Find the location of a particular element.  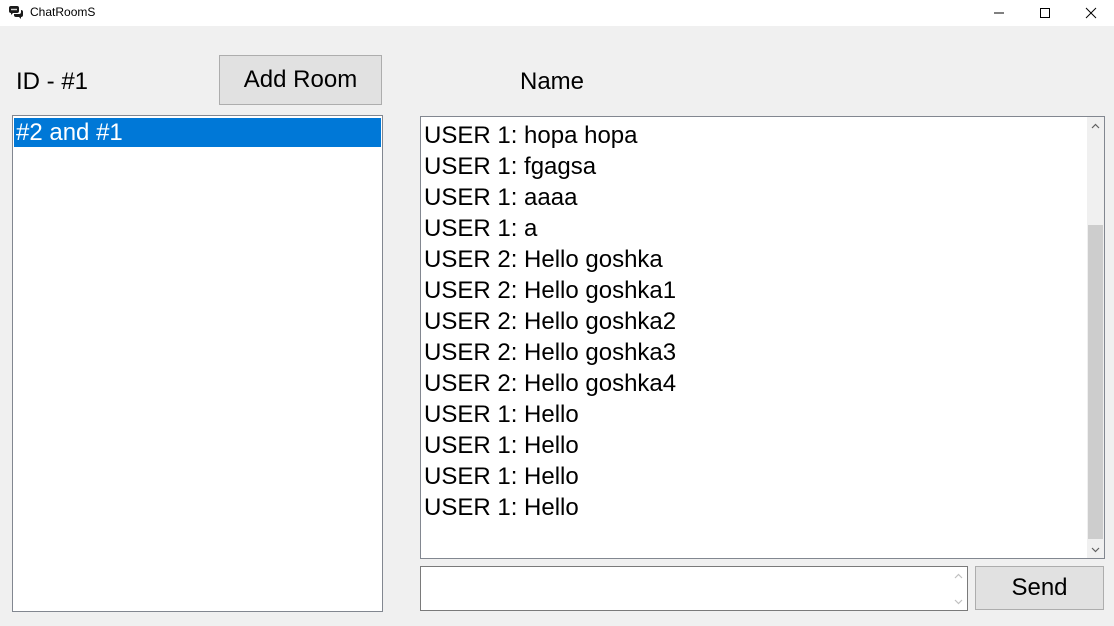

window-title: ChatRoomS is located at coordinates (63, 12).